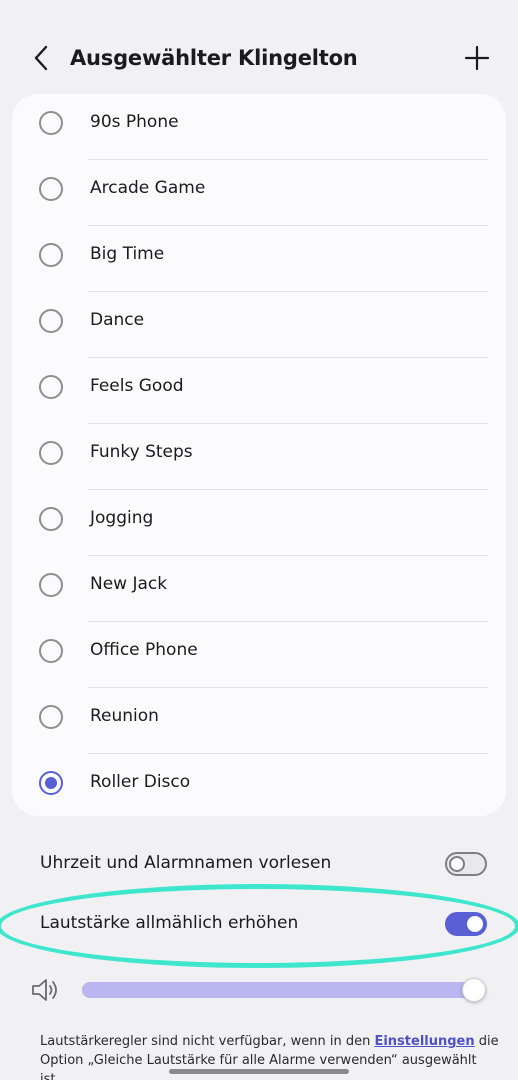  Describe the element at coordinates (117, 320) in the screenshot. I see `ringtone-label: Dance` at that location.